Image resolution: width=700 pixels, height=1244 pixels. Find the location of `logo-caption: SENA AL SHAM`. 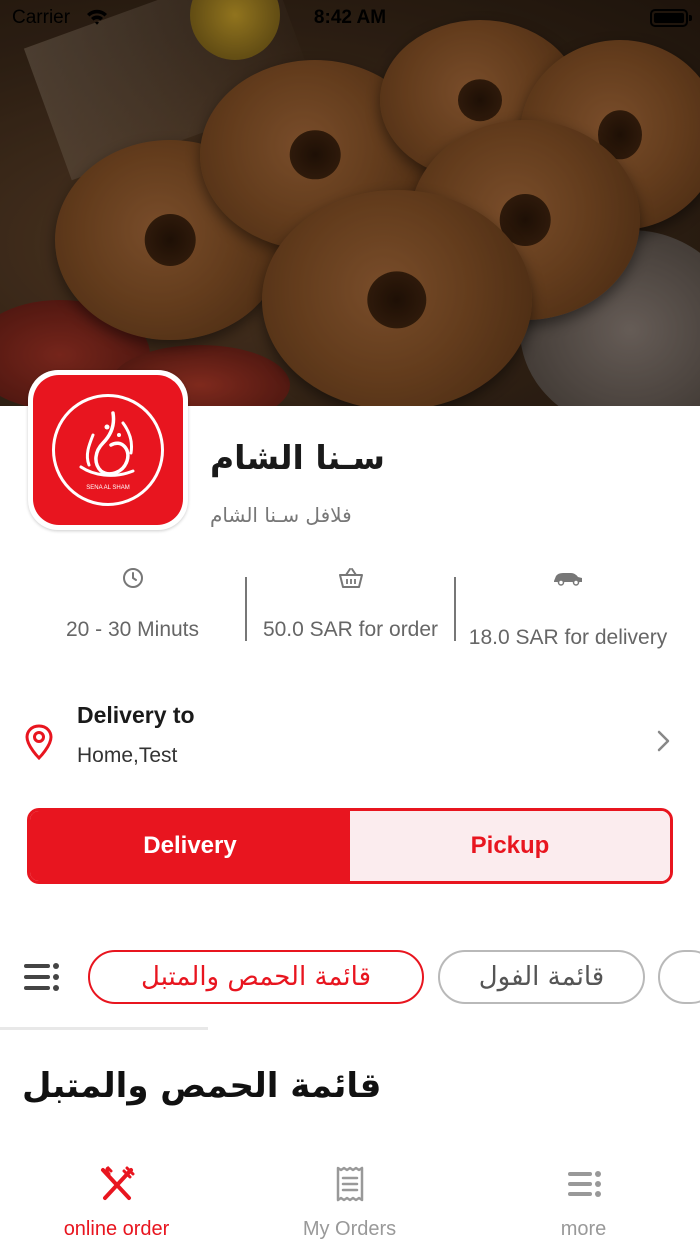

logo-caption: SENA AL SHAM is located at coordinates (107, 488).